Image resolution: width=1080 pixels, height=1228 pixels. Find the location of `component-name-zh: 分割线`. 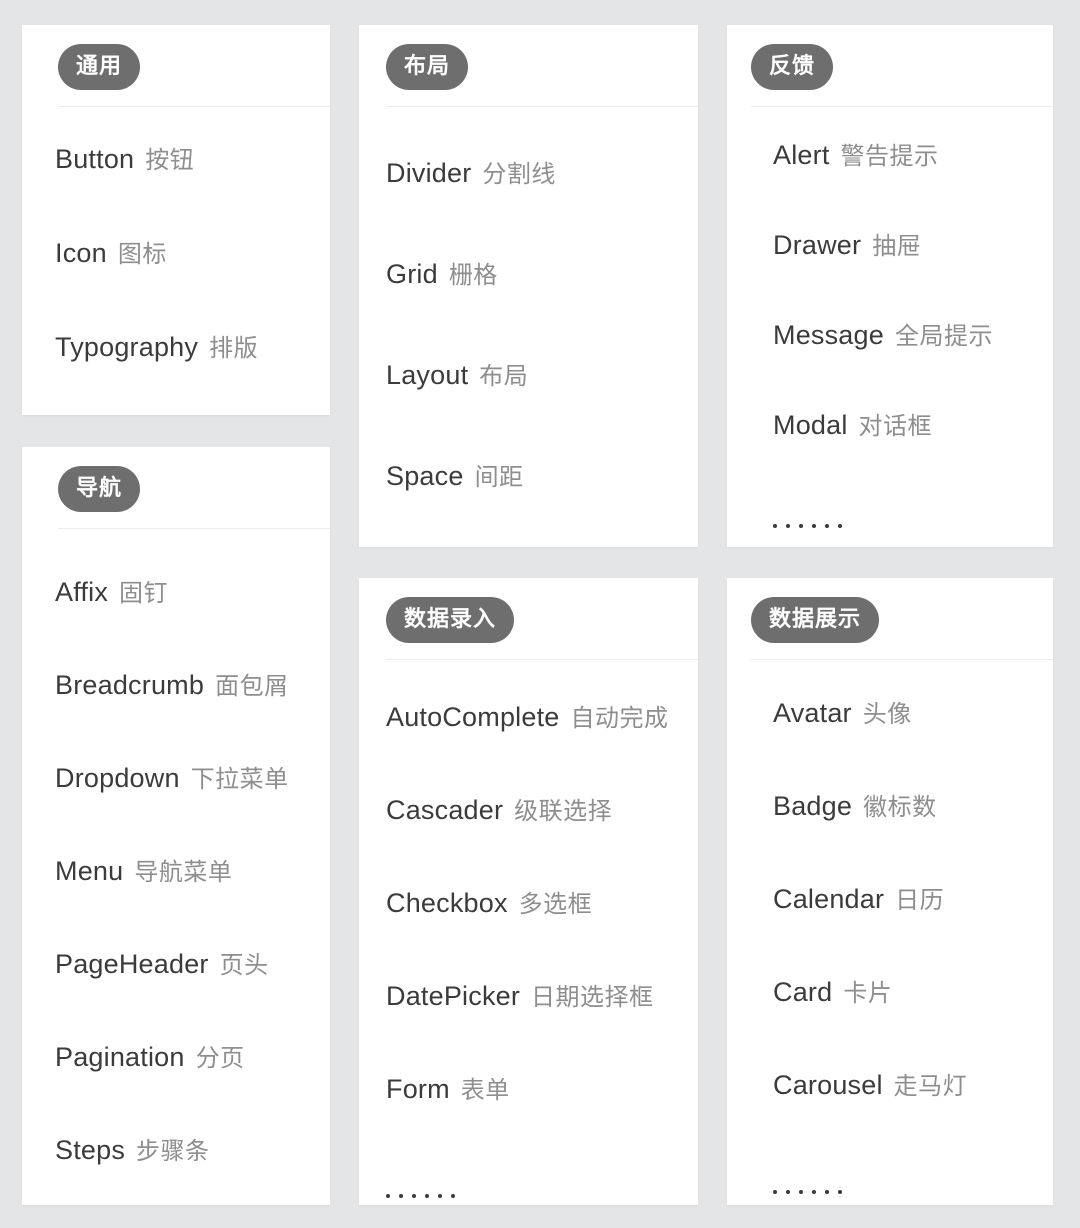

component-name-zh: 分割线 is located at coordinates (519, 174).